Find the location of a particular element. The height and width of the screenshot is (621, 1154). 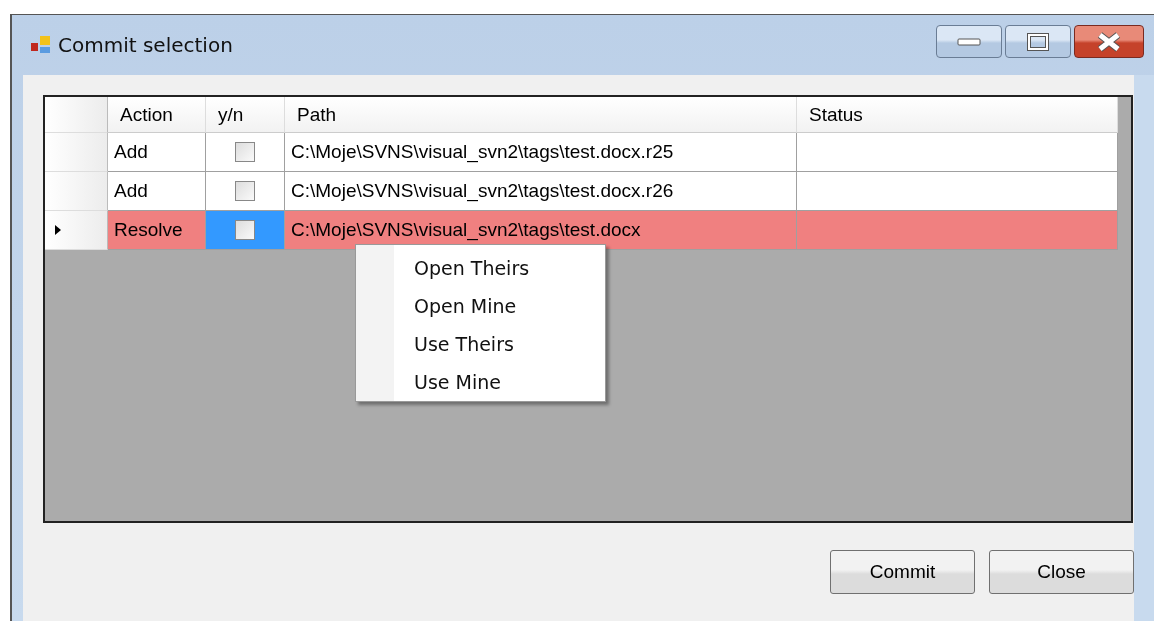

table-cell: C:\Moje\SVNS\visual_svn2\tags\test.docx is located at coordinates (541, 230).